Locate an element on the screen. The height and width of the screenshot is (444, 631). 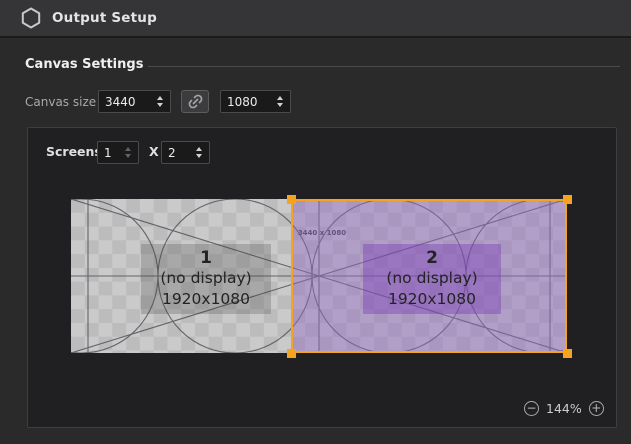
grid-separator-label: X is located at coordinates (154, 151).